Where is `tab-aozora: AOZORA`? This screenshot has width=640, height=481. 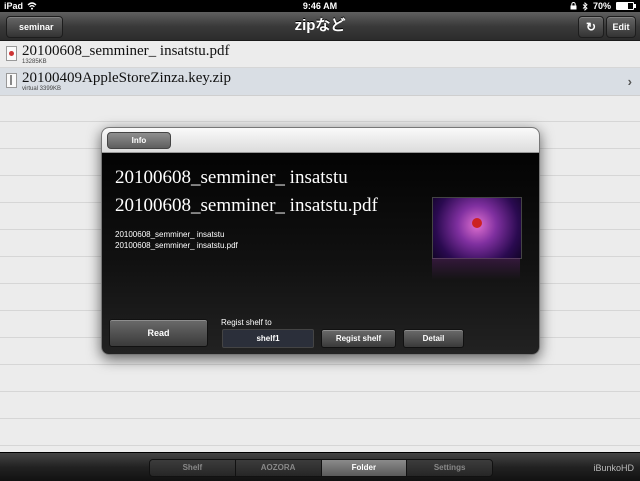 tab-aozora: AOZORA is located at coordinates (278, 468).